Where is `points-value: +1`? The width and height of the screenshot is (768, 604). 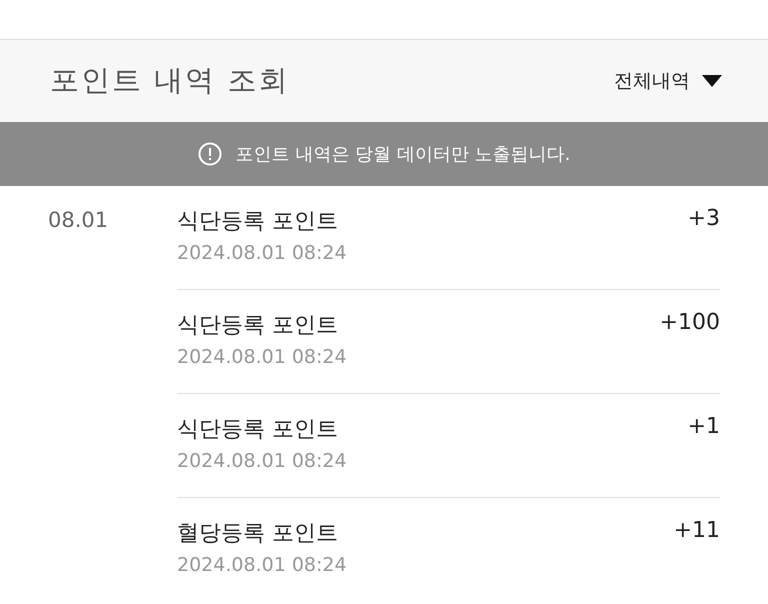 points-value: +1 is located at coordinates (704, 426).